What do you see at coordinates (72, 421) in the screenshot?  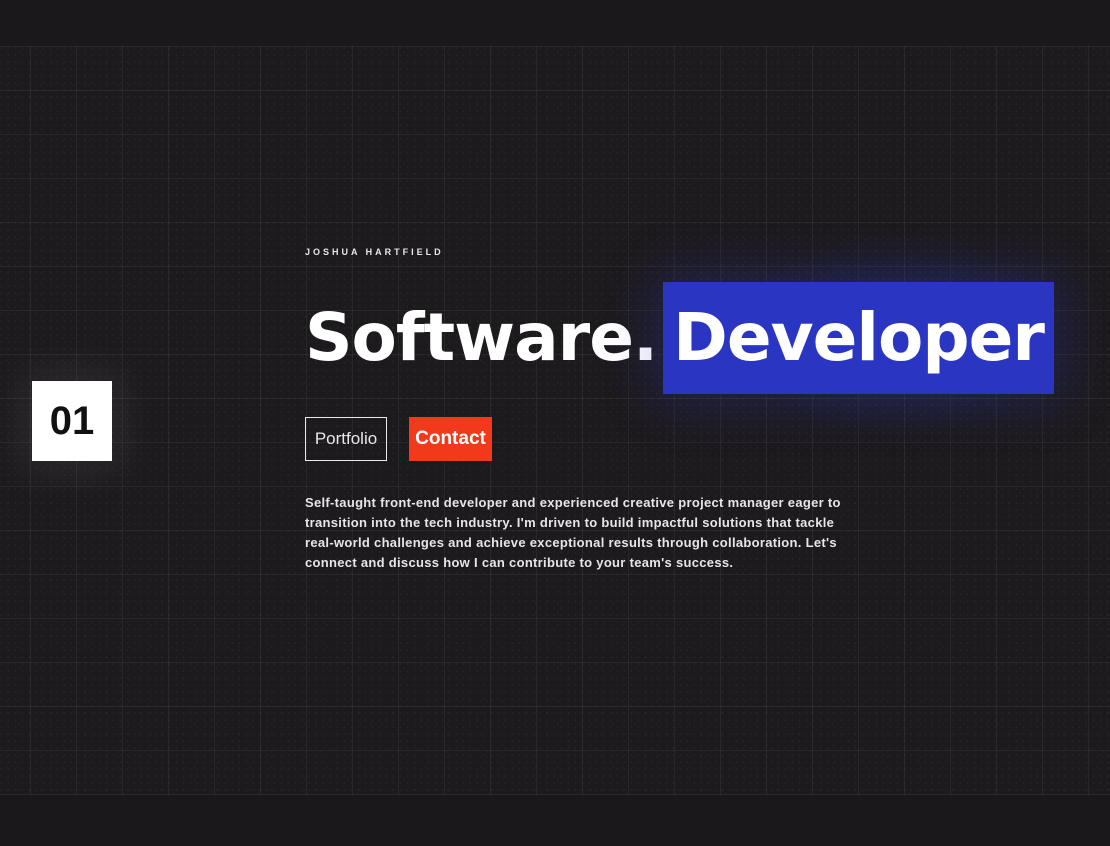 I see `section-number-badge: 01` at bounding box center [72, 421].